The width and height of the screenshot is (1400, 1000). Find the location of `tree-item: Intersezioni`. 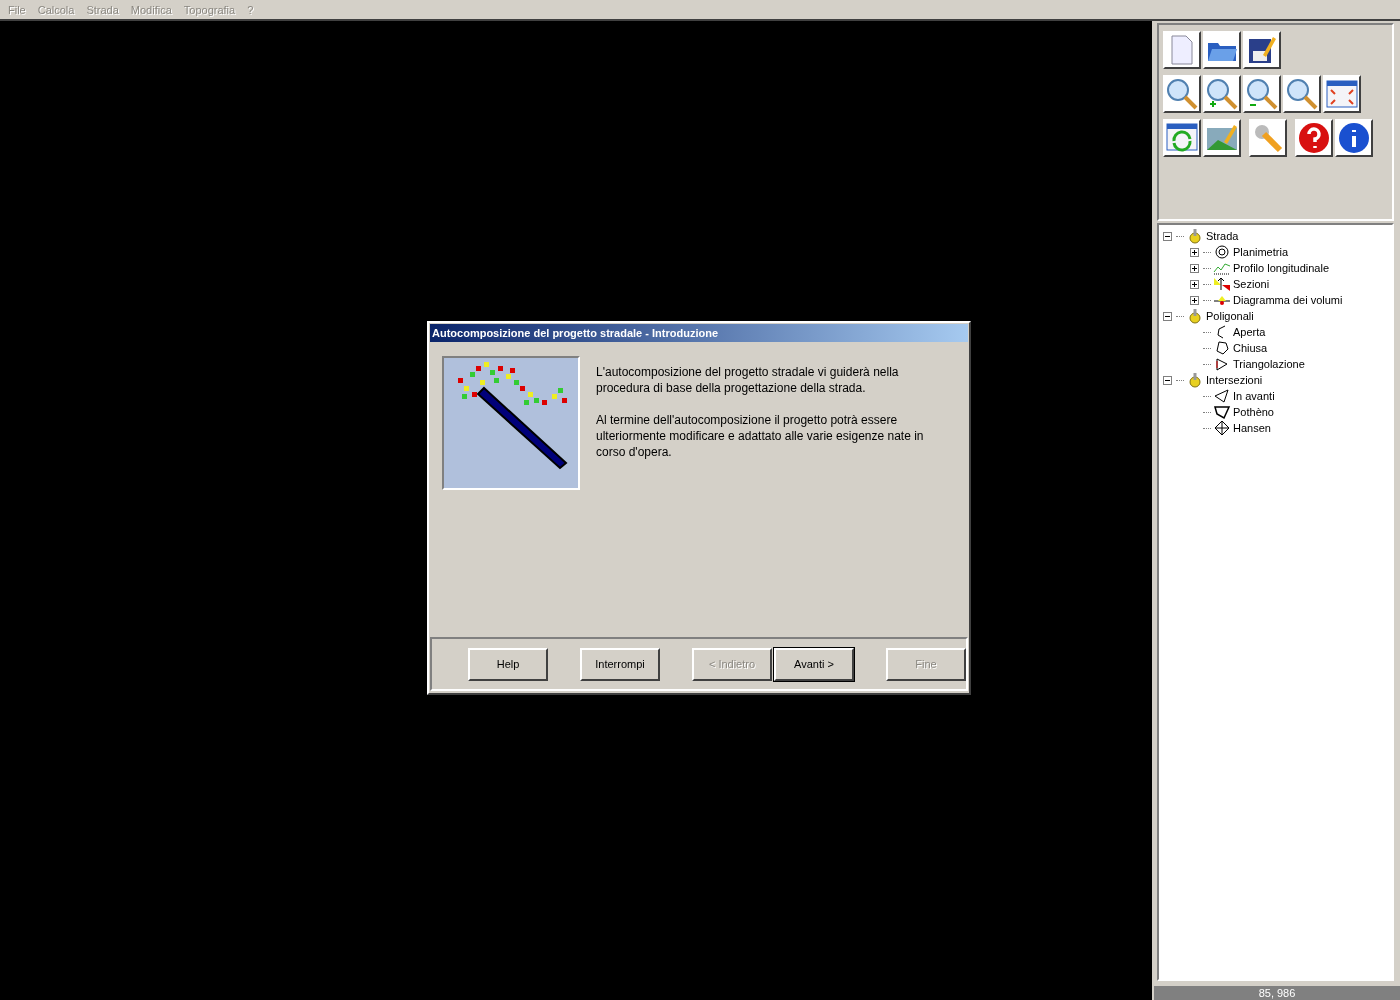

tree-item: Intersezioni is located at coordinates (1234, 380).